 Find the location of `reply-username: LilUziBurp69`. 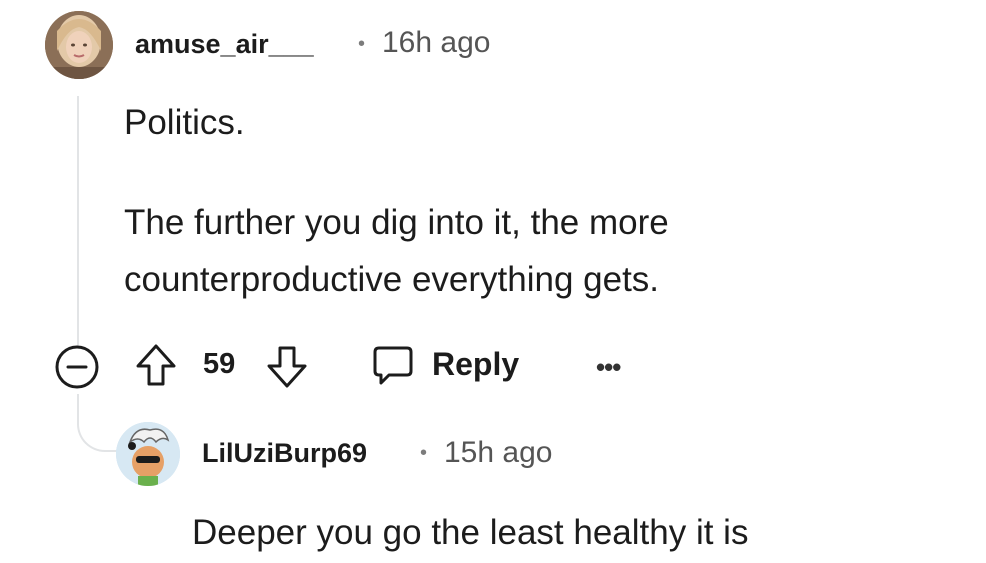

reply-username: LilUziBurp69 is located at coordinates (284, 453).